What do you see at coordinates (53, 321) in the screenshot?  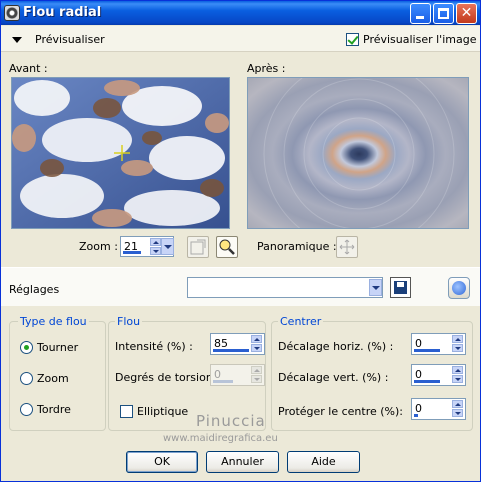 I see `blur-type-legend: Type de flou` at bounding box center [53, 321].